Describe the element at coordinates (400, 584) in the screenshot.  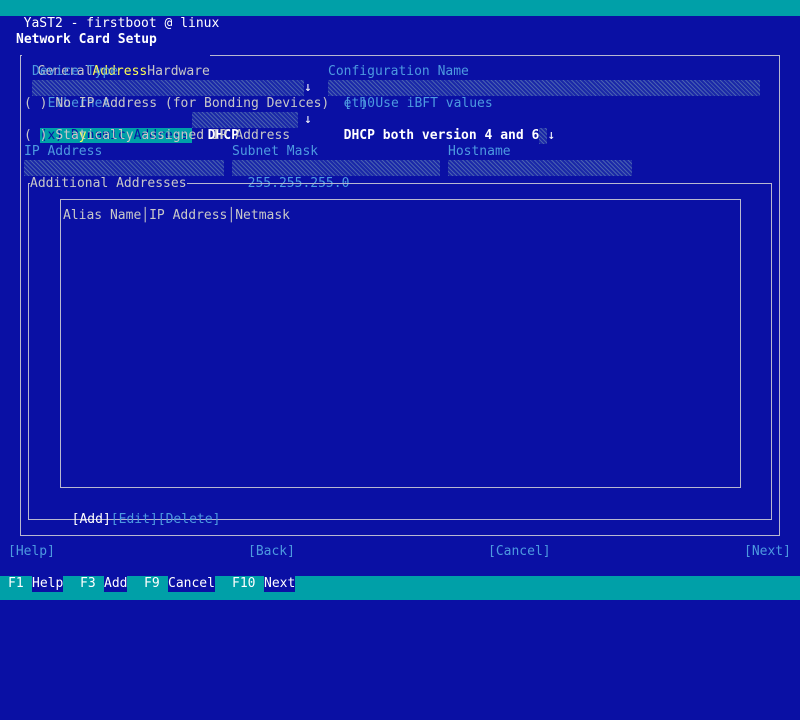
I see `function-key-bar: F1 Help F3 Add F9 Cancel F10 Next` at that location.